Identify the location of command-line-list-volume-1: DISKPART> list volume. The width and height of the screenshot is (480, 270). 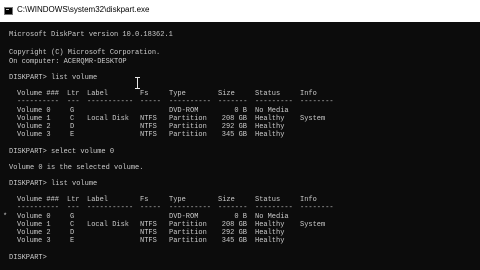
(53, 78).